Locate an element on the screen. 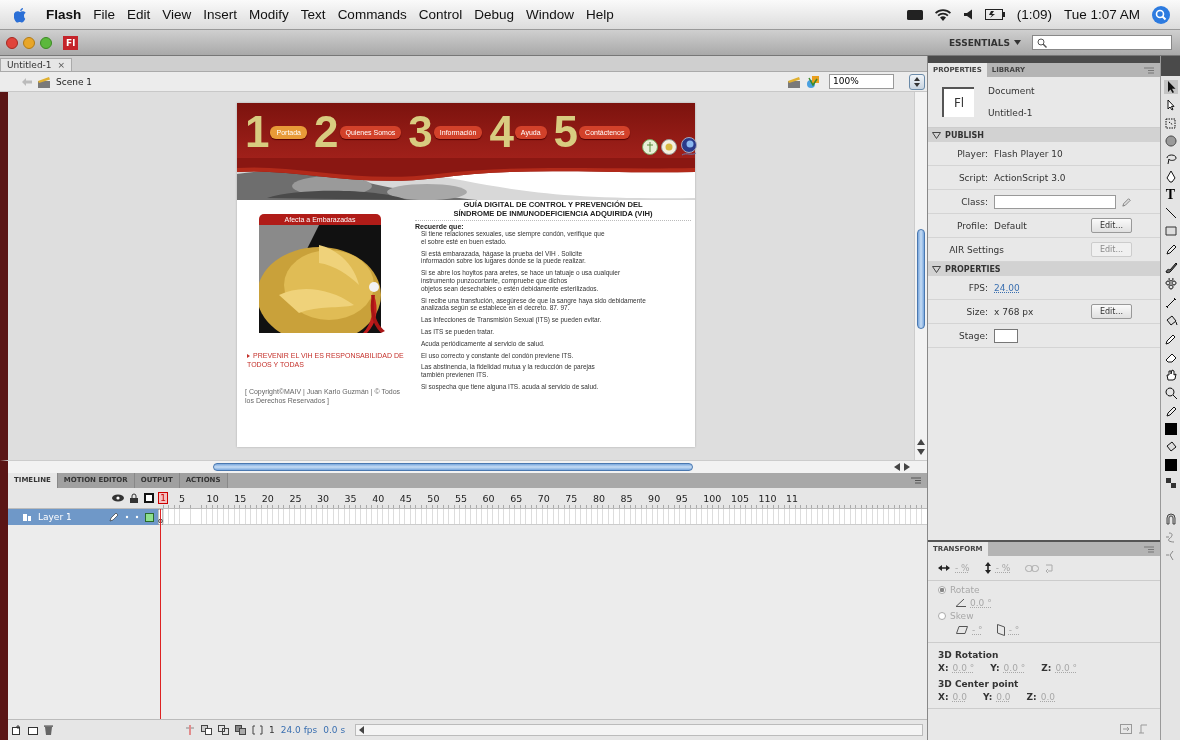  property-label: Script: is located at coordinates (972, 177).